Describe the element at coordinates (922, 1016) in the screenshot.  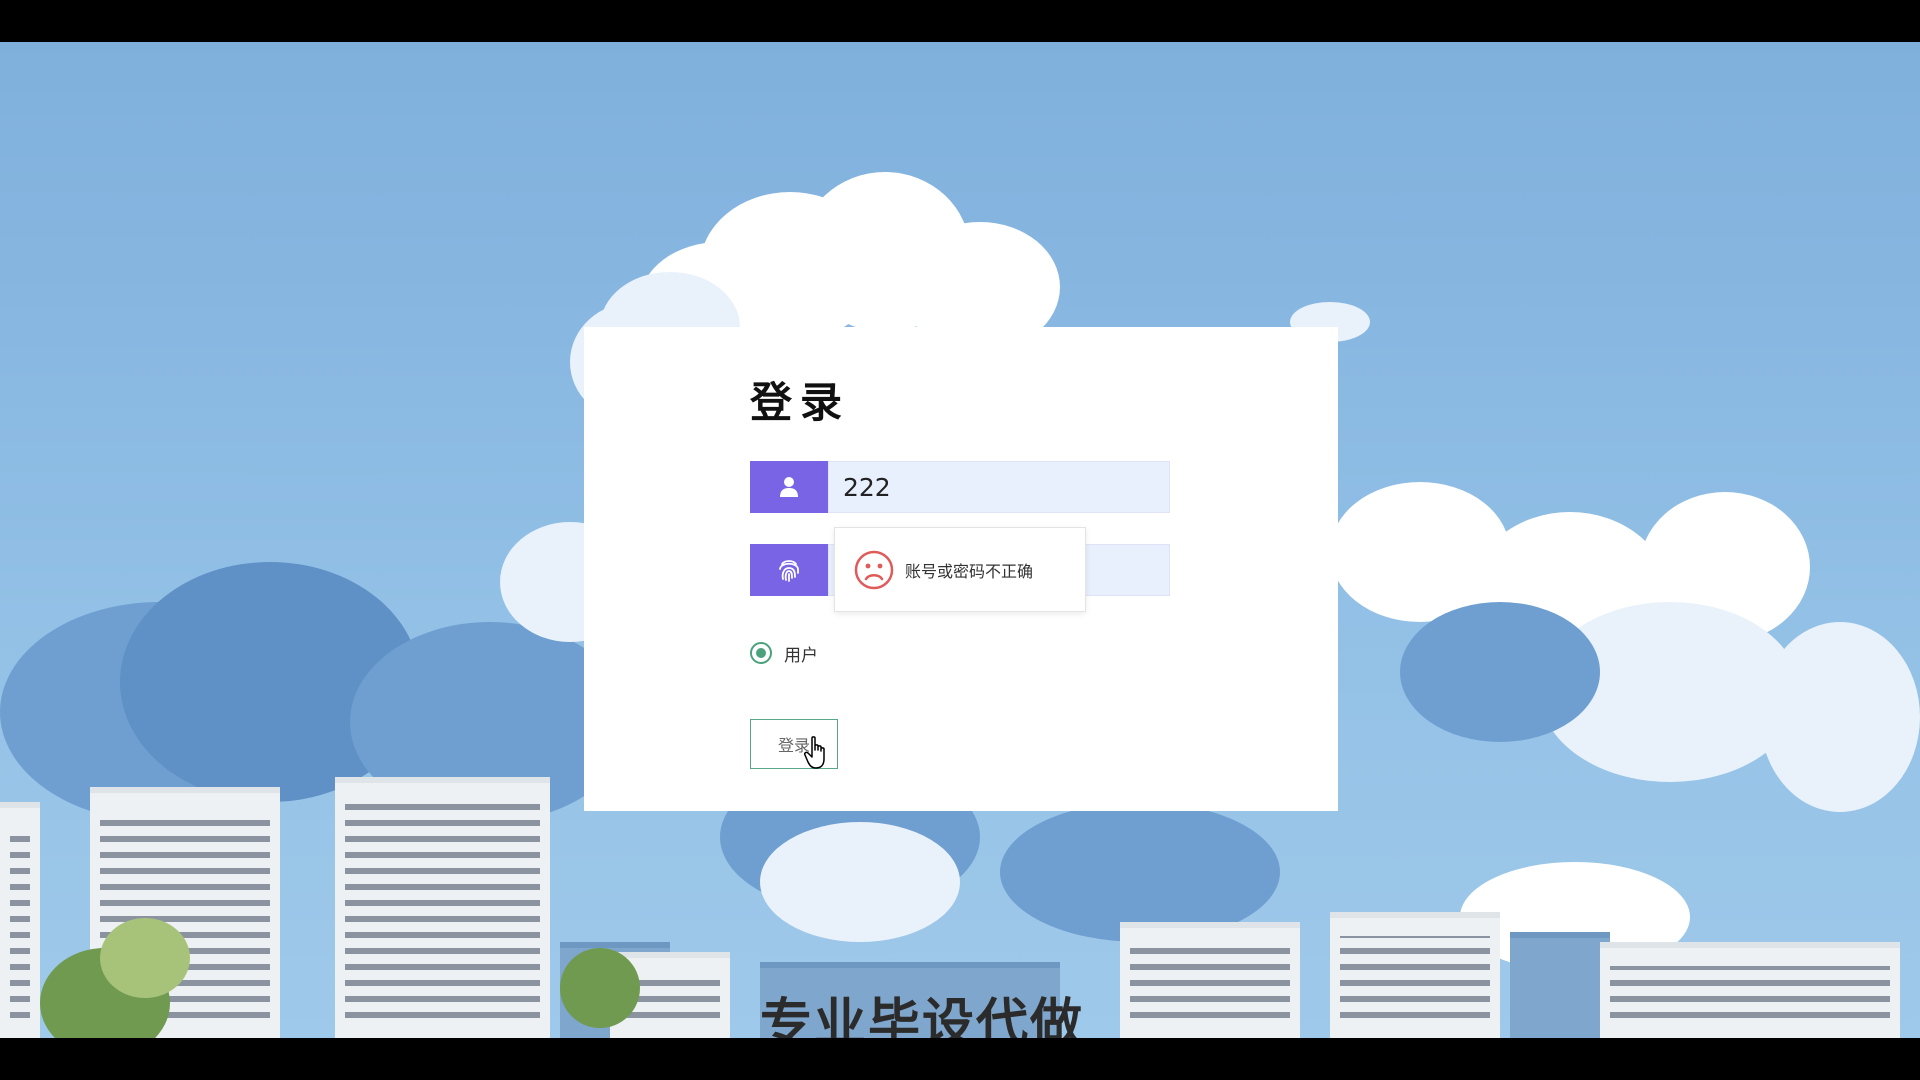
I see `bottom-watermark-text: 专业毕设代做` at that location.